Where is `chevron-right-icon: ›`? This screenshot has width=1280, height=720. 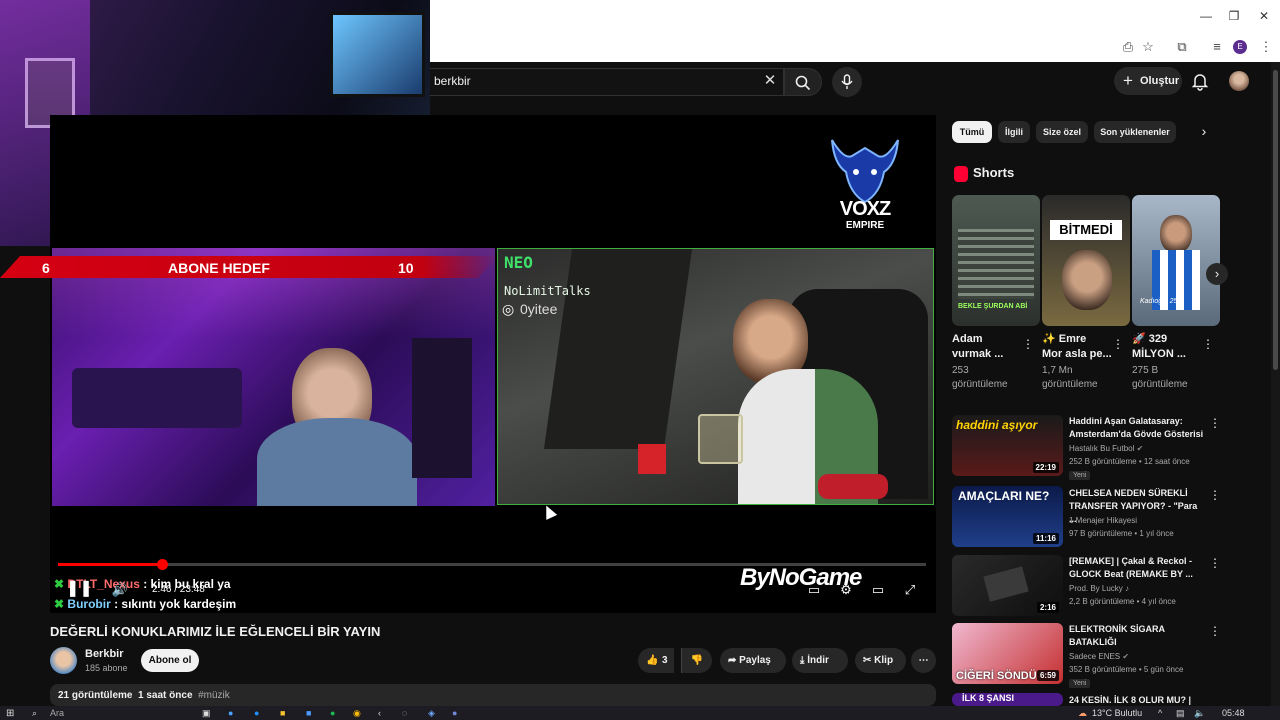
chevron-right-icon: › is located at coordinates (1204, 132).